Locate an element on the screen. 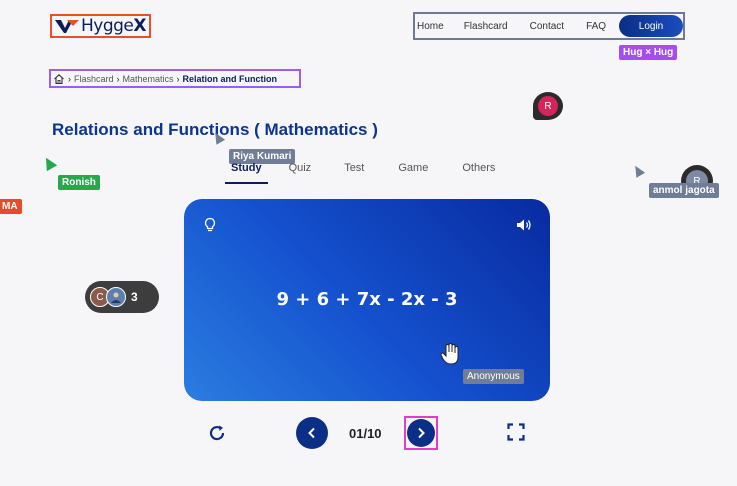  breadcrumb-current: Relation and Function is located at coordinates (230, 78).